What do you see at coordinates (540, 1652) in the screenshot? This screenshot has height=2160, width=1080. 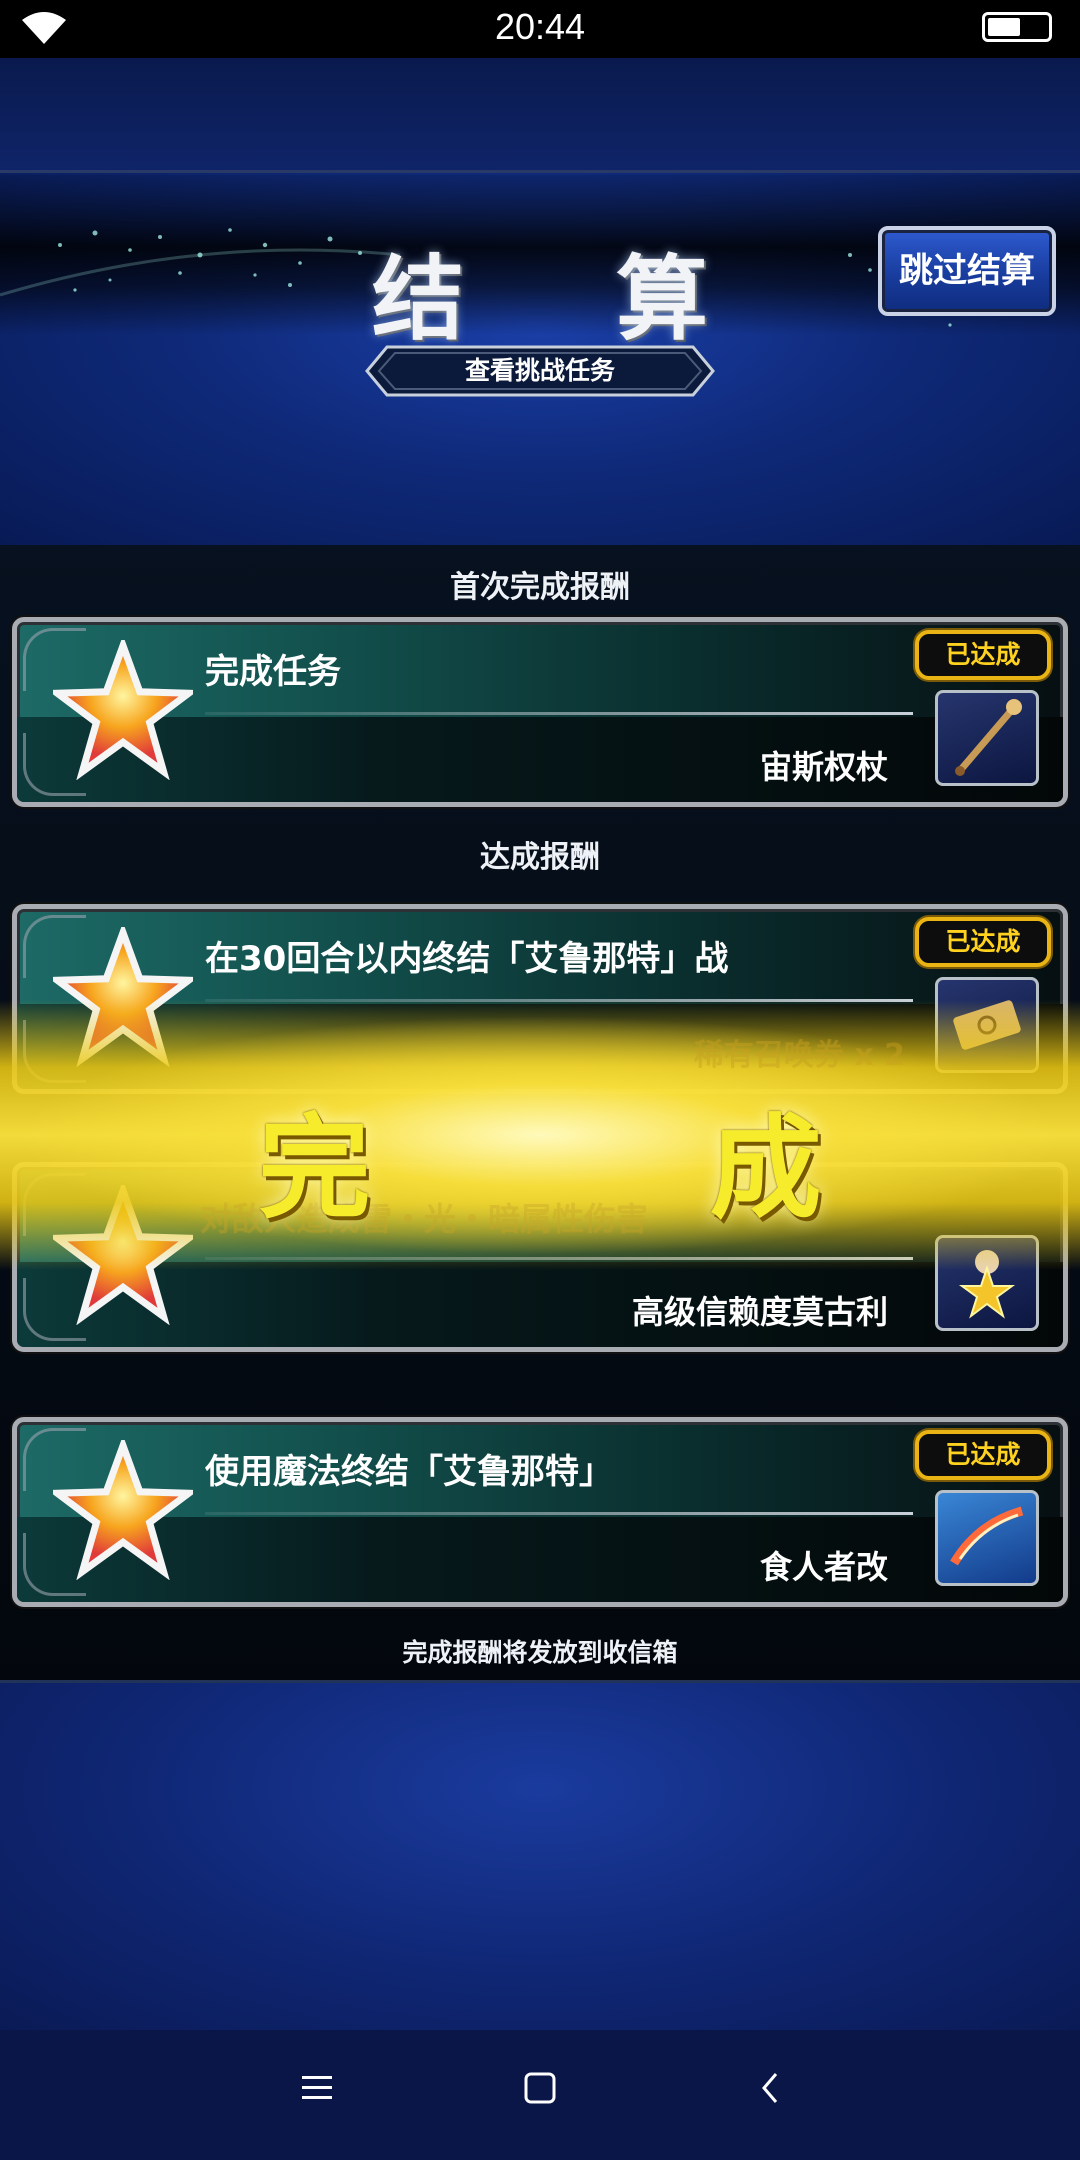 I see `mailbox-note: 完成报酬将发放到收信箱` at bounding box center [540, 1652].